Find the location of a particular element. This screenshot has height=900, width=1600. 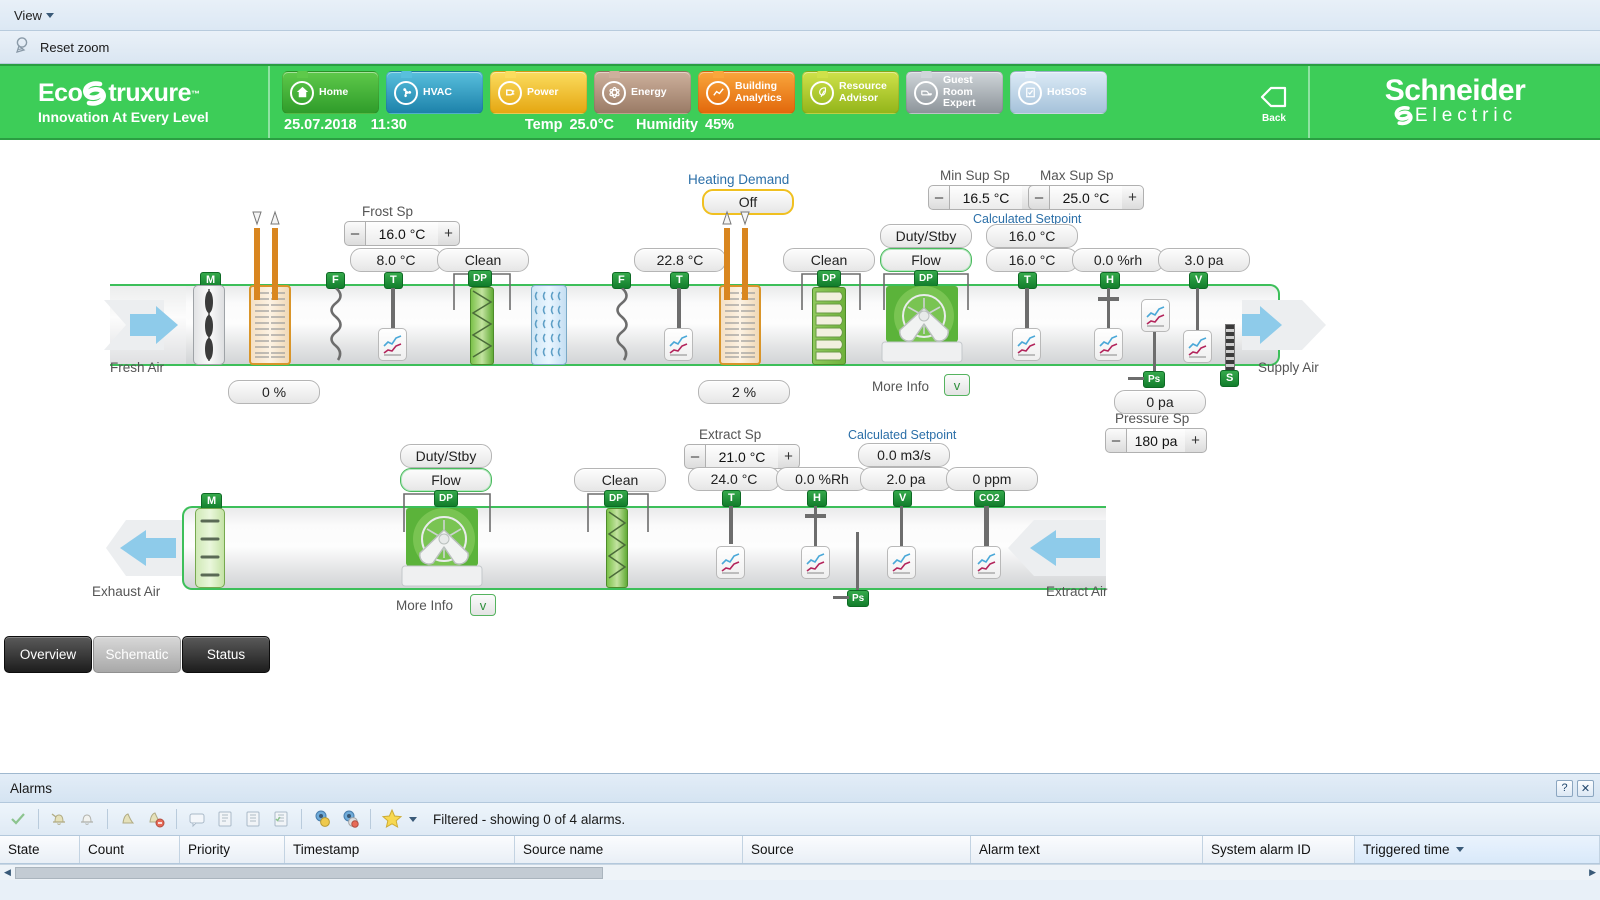

supply-filter-1-dp-tag: DP is located at coordinates (480, 278).